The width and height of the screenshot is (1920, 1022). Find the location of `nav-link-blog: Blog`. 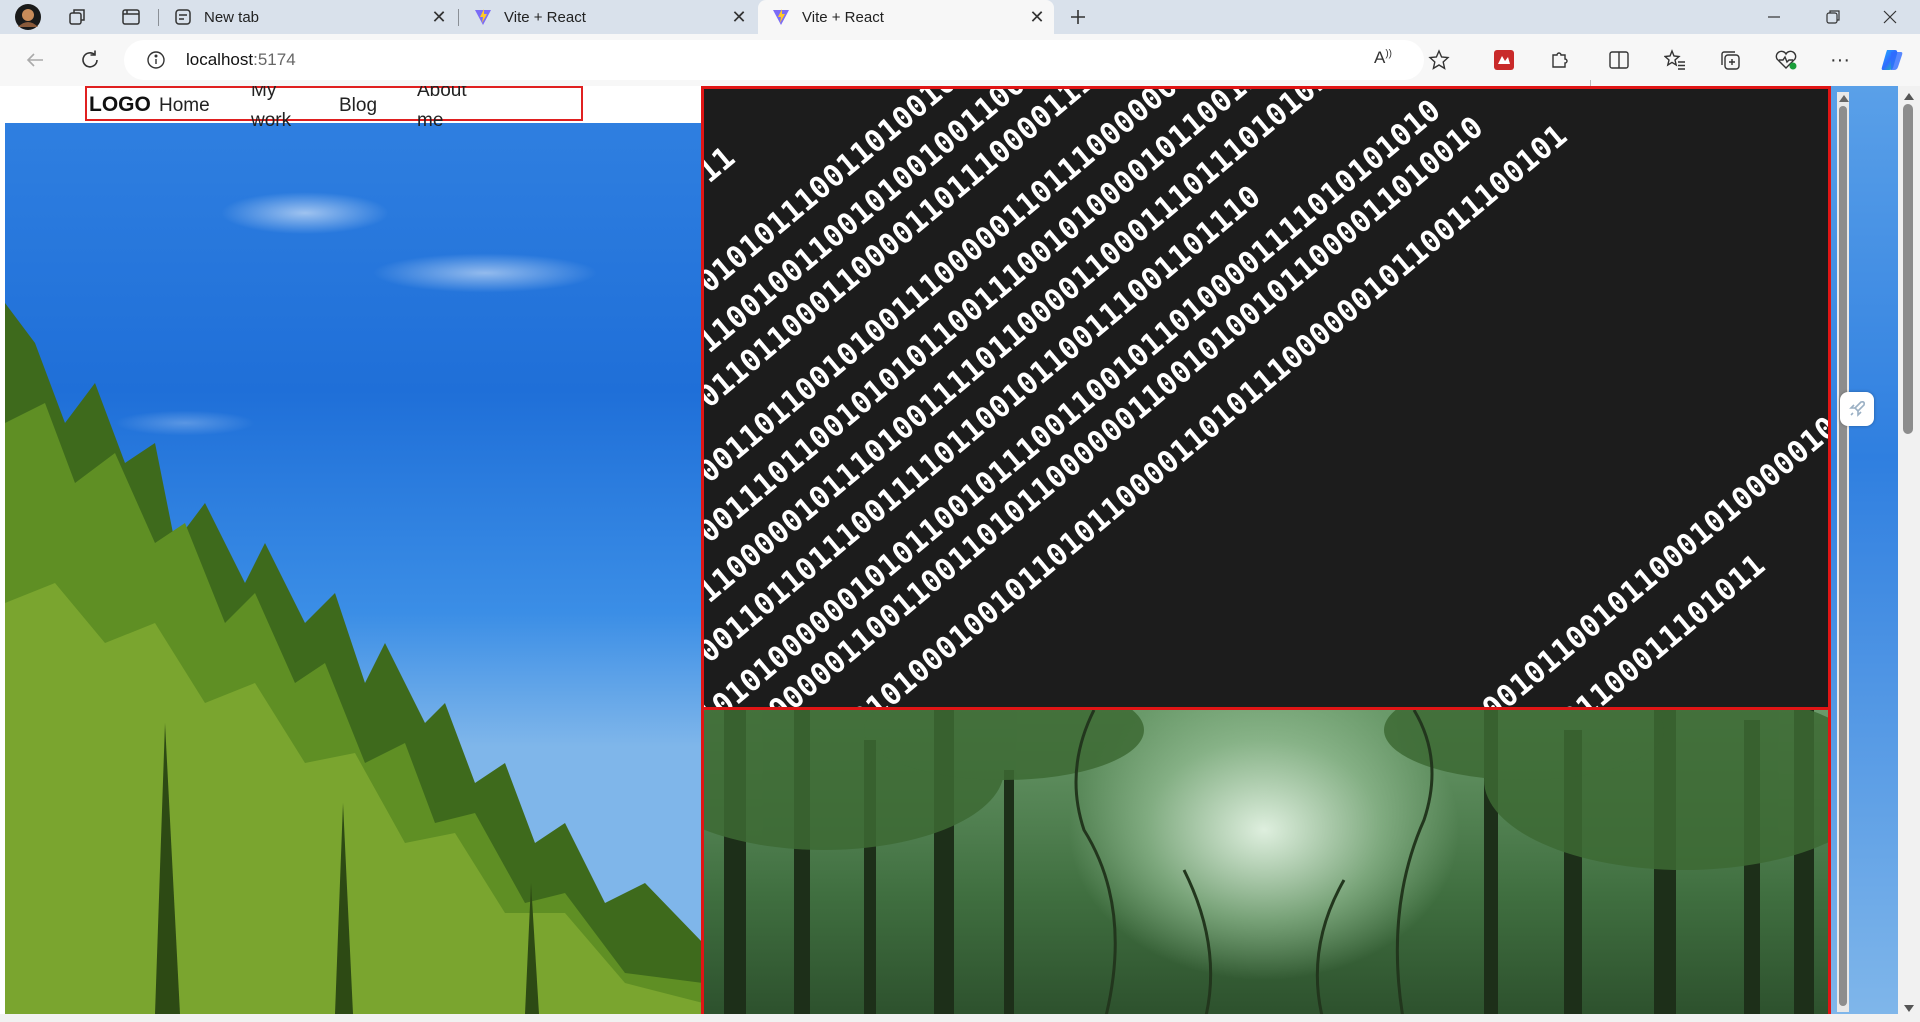

nav-link-blog: Blog is located at coordinates (358, 106).